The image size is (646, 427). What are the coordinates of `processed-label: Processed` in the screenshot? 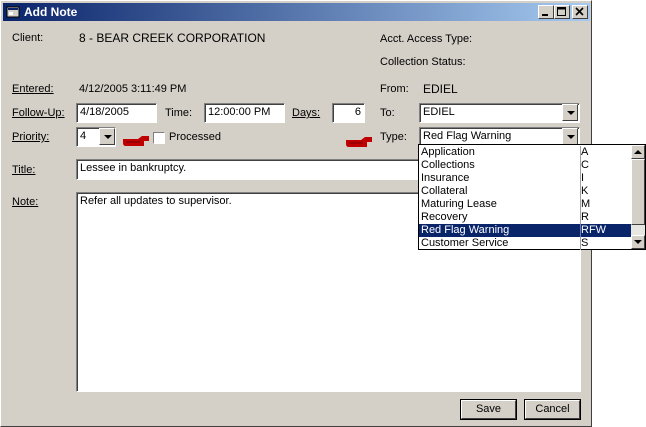 It's located at (195, 137).